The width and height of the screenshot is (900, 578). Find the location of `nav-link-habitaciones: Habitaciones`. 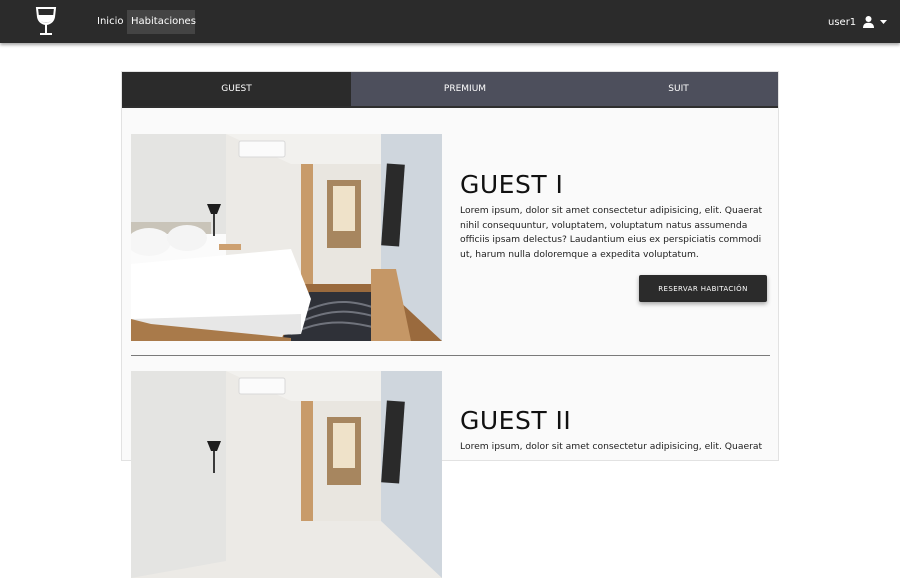

nav-link-habitaciones: Habitaciones is located at coordinates (161, 22).